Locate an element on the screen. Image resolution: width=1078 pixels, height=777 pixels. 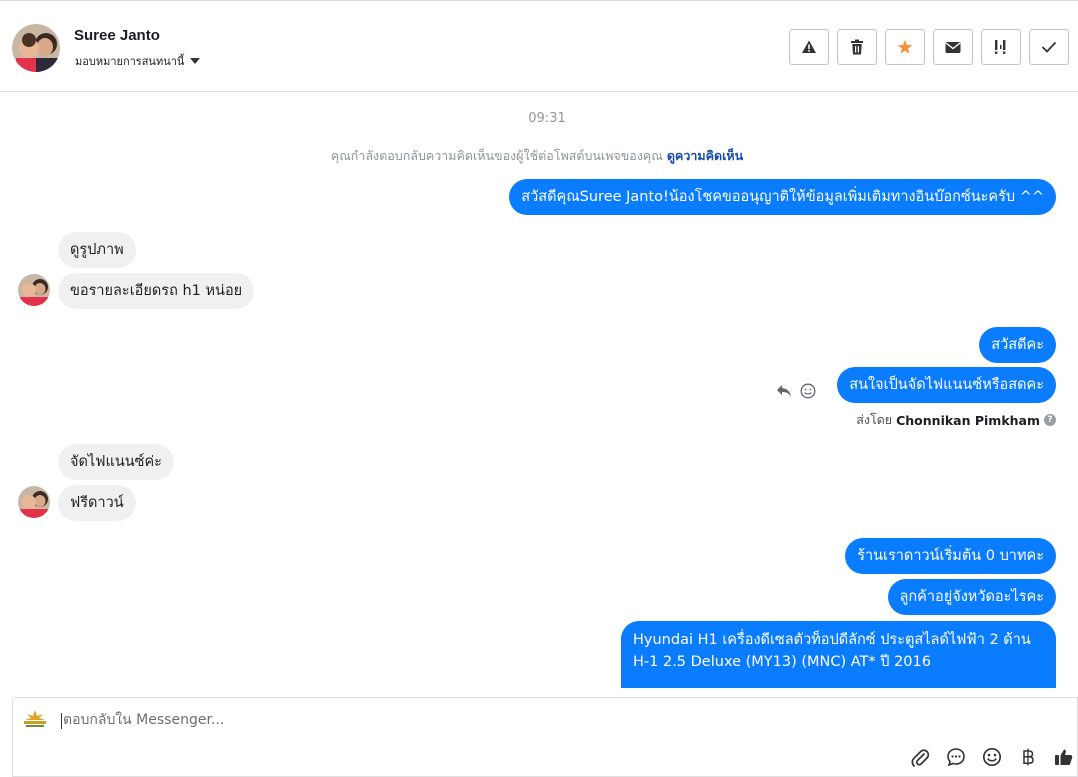
text-cursor is located at coordinates (61, 721).